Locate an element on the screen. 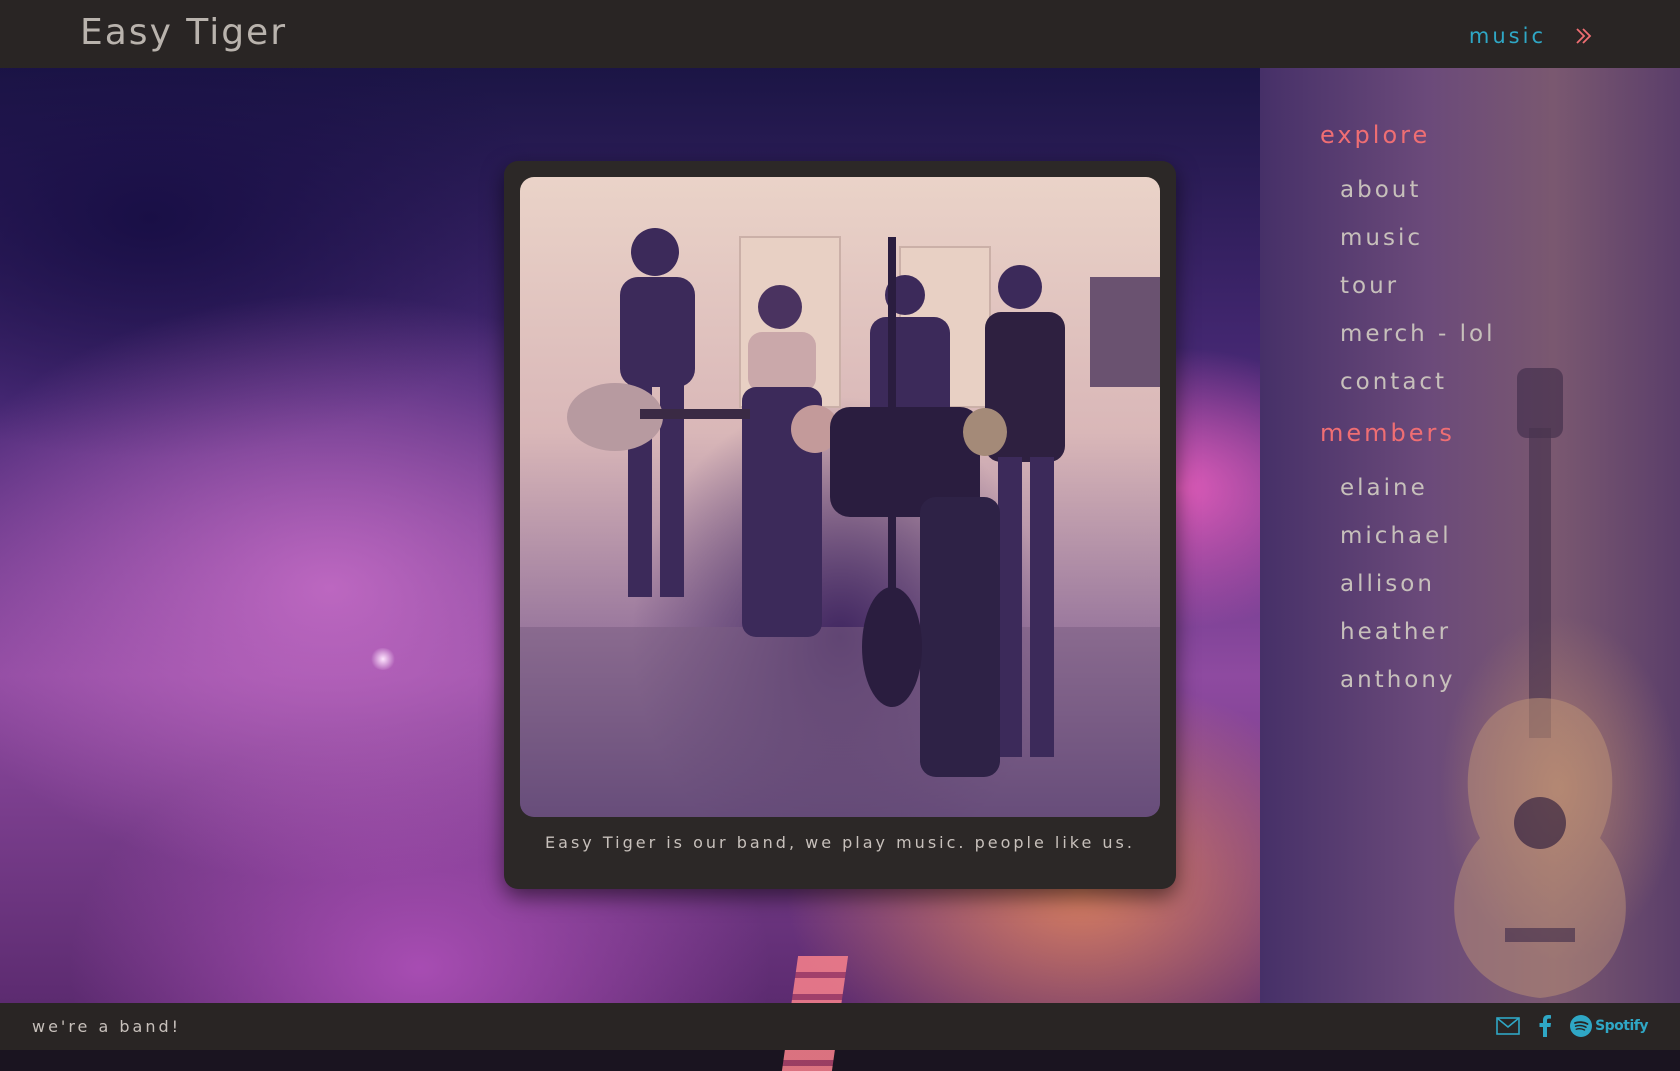 The width and height of the screenshot is (1680, 1071). social-links: Spotify is located at coordinates (1572, 1026).